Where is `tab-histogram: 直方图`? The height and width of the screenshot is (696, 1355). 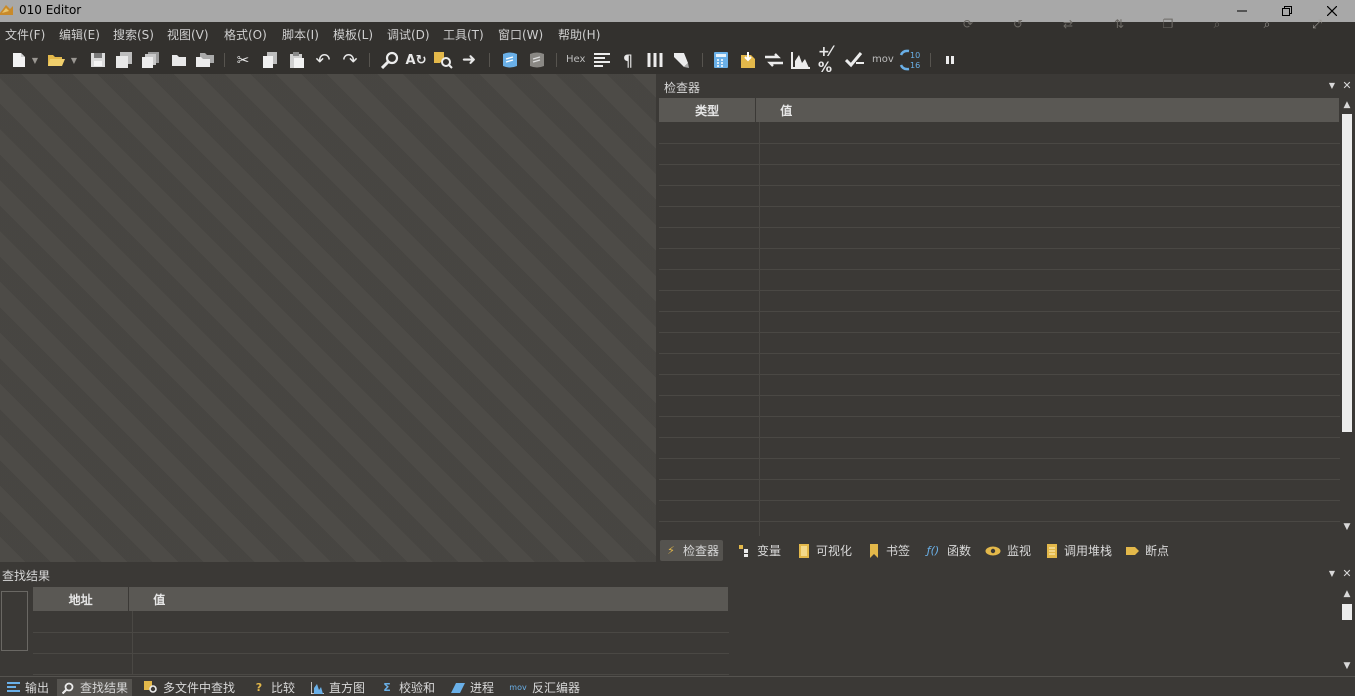
tab-histogram: 直方图 is located at coordinates (337, 687).